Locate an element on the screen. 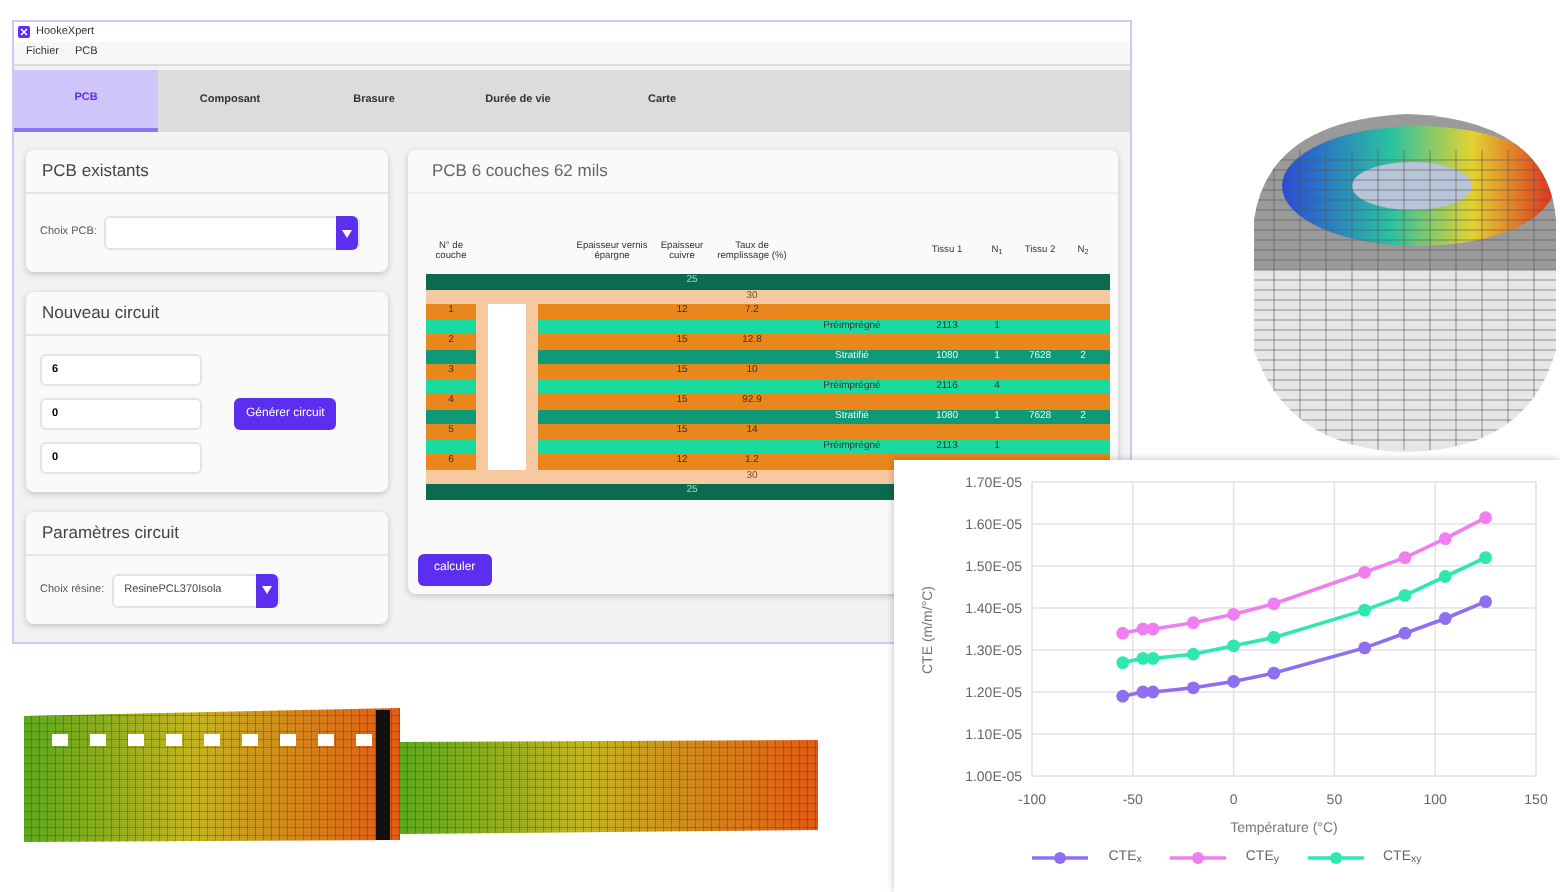 This screenshot has width=1560, height=892. panel-title: PCB 6 couches 62 mils is located at coordinates (520, 171).